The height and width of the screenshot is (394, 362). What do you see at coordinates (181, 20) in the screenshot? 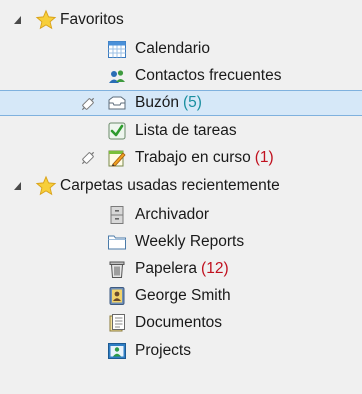
I see `group-header-favorites: Favoritos` at bounding box center [181, 20].